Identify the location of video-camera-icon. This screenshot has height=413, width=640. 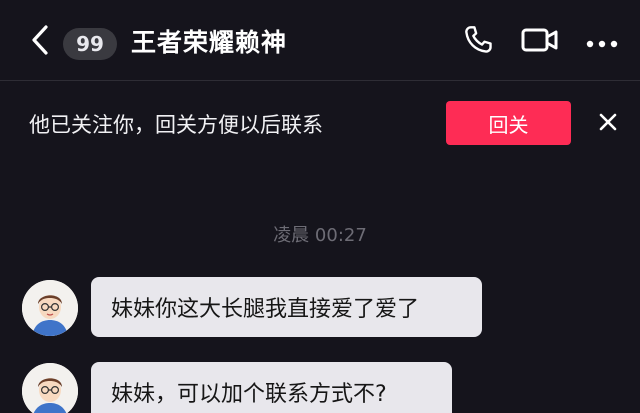
(540, 42).